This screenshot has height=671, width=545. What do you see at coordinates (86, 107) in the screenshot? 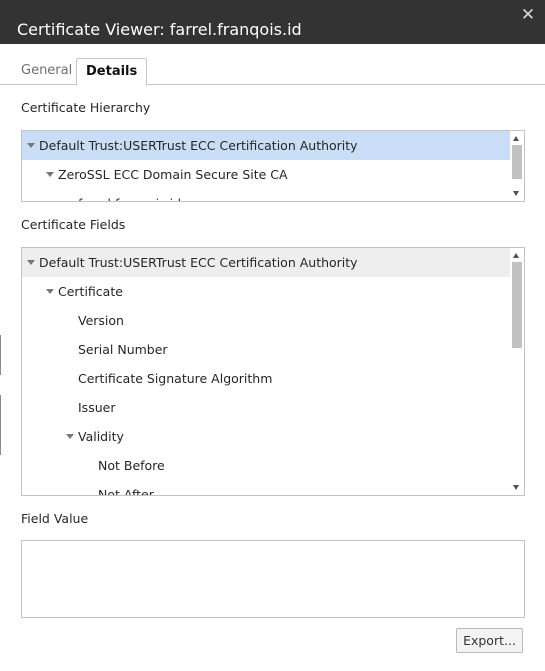
I see `certificate-hierarchy-label: Certificate Hierarchy` at bounding box center [86, 107].